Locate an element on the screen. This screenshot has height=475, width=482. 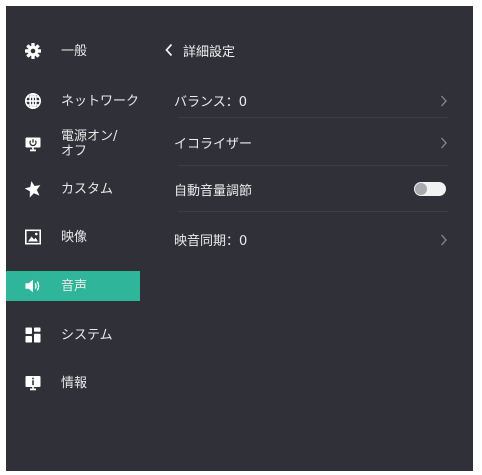
sidebar-item-power: 電源オン/ オフ is located at coordinates (73, 144).